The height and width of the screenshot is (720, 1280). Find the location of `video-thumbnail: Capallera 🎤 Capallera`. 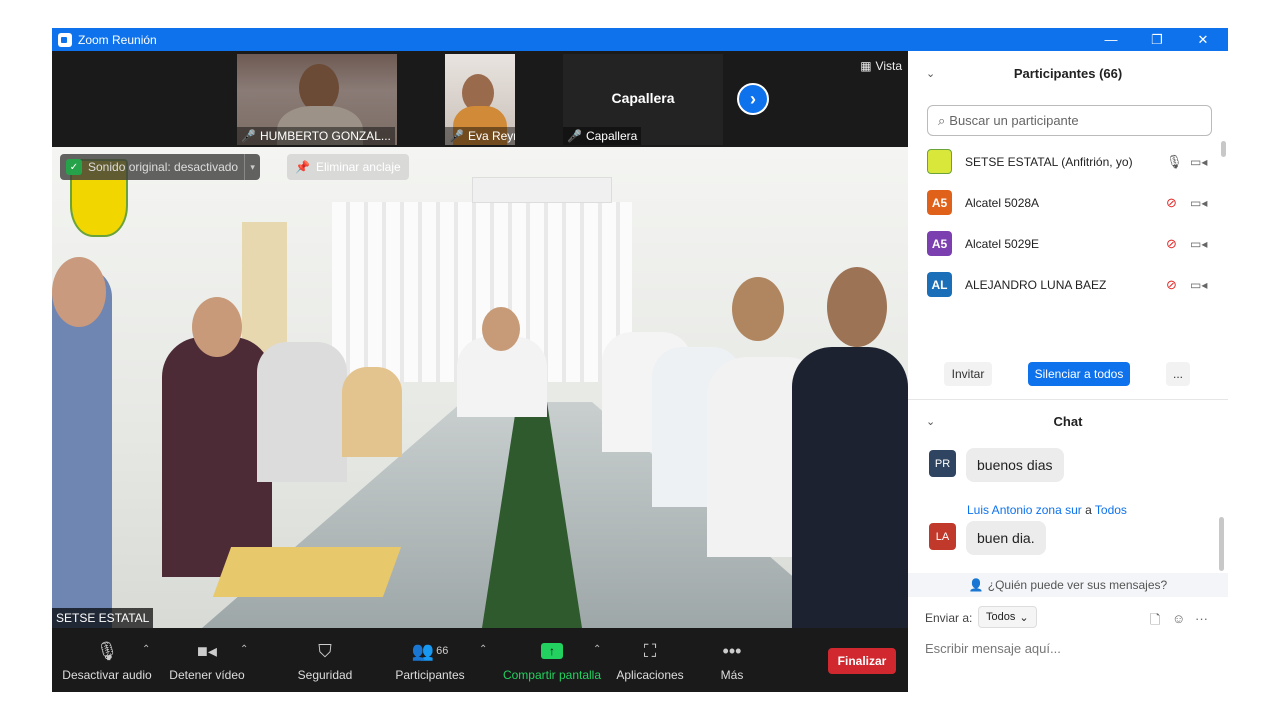

video-thumbnail: Capallera 🎤 Capallera is located at coordinates (643, 99).